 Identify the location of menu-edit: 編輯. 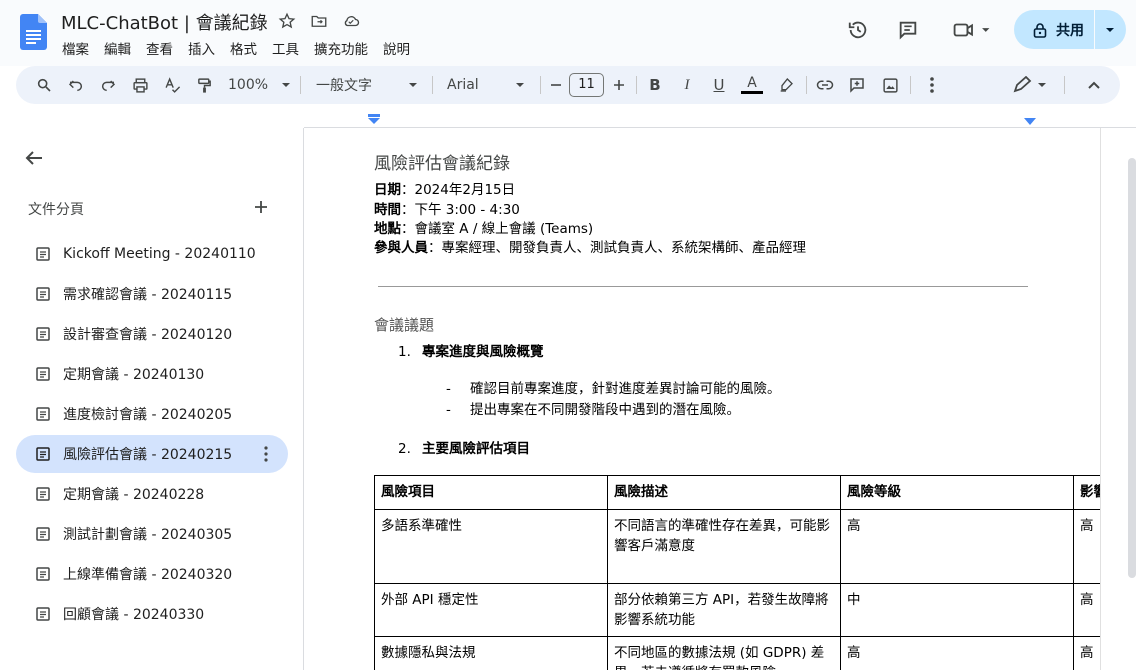
(117, 48).